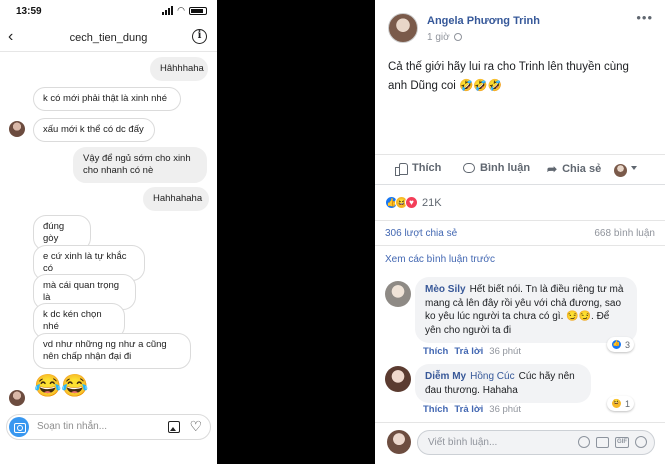 This screenshot has width=665, height=464. What do you see at coordinates (445, 376) in the screenshot?
I see `commenter-name: Diễm My` at bounding box center [445, 376].